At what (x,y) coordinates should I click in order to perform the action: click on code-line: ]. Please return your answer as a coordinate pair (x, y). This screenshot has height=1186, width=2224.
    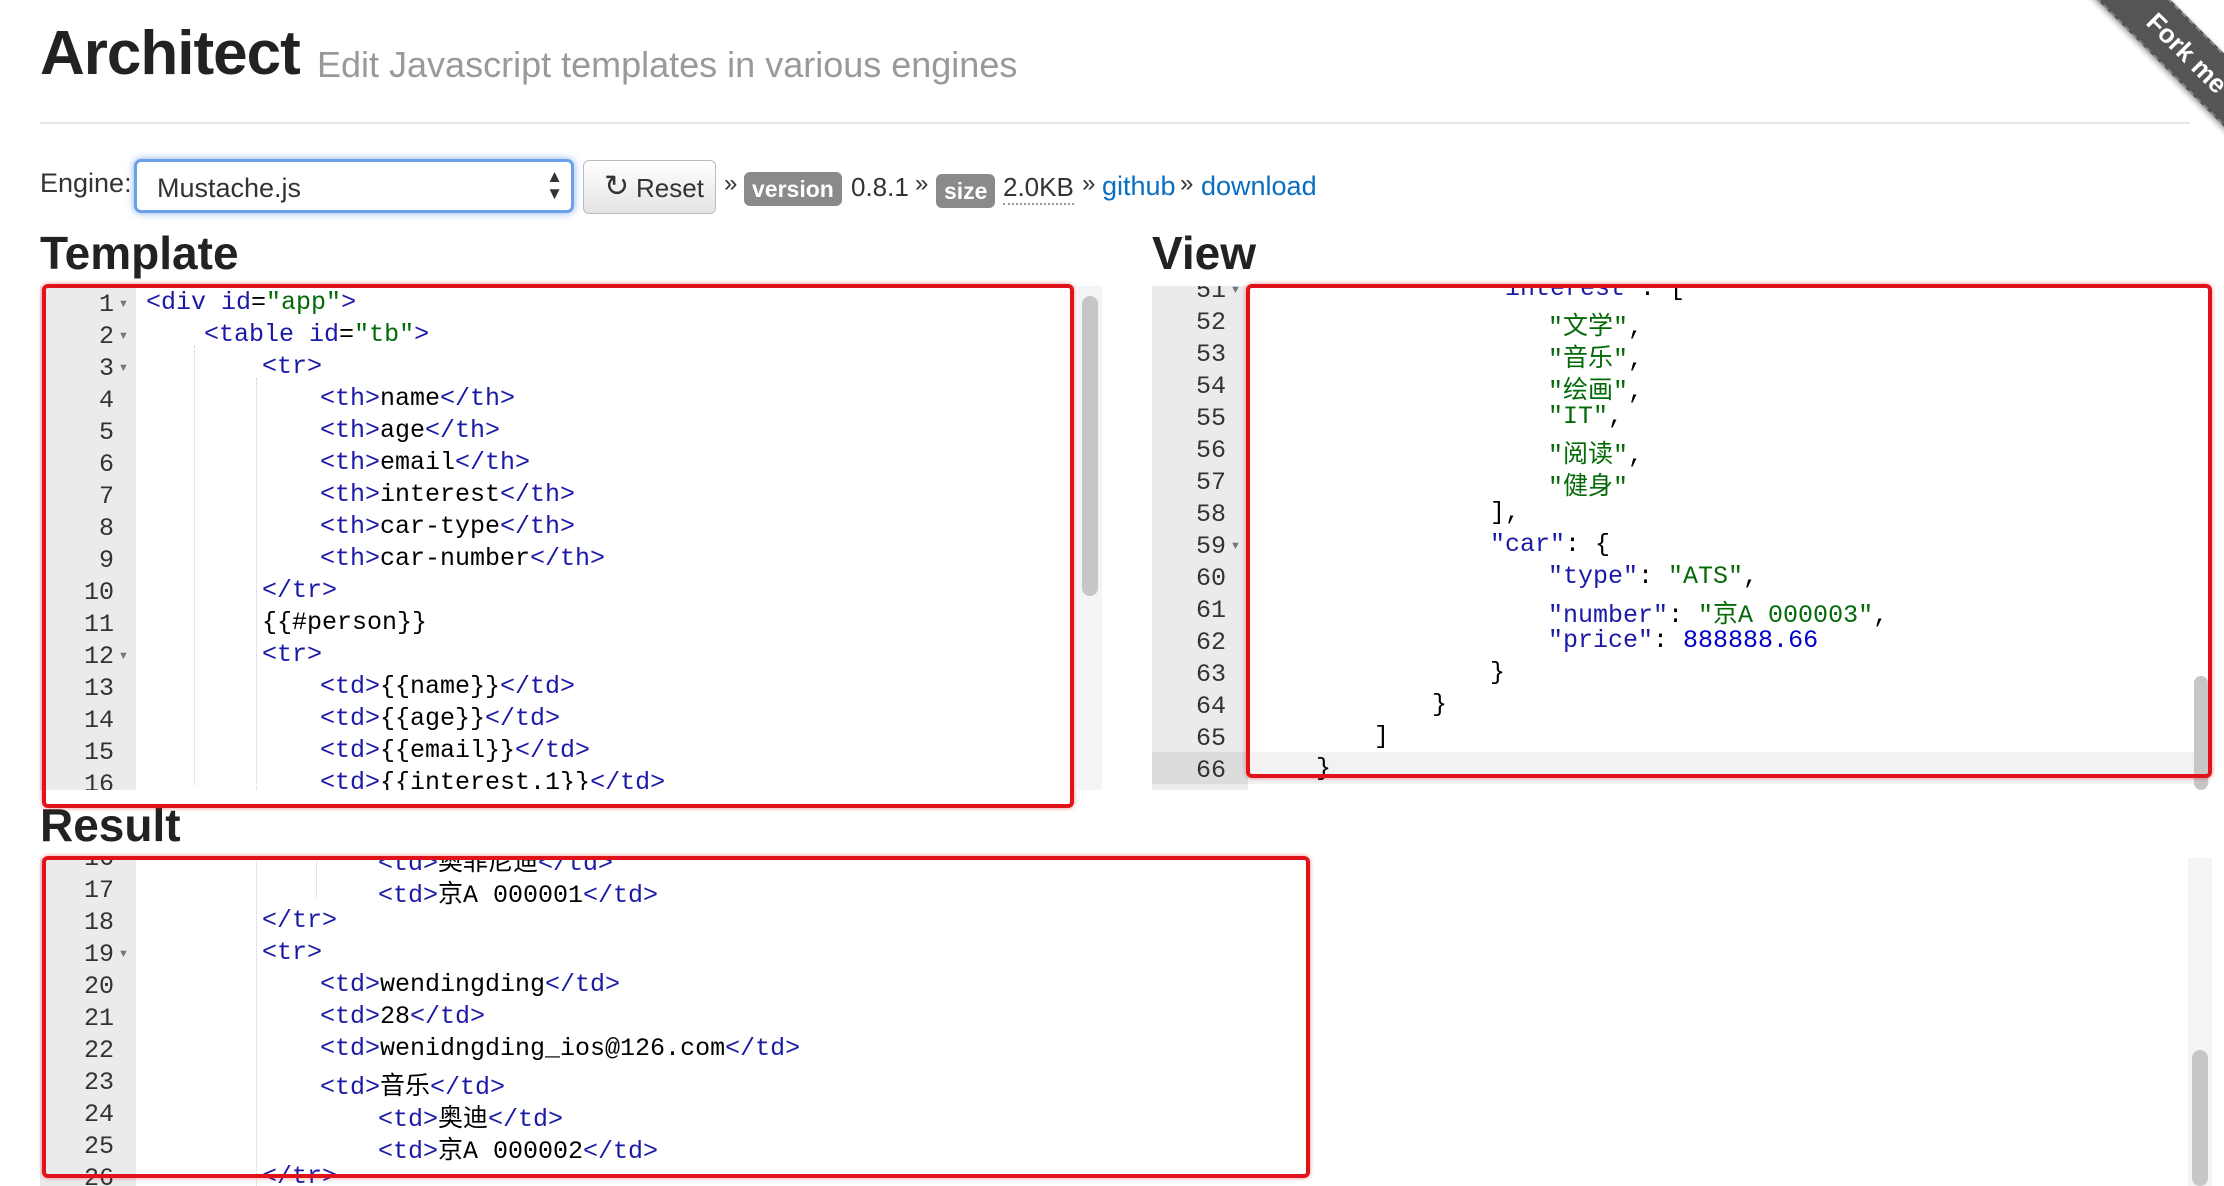
    Looking at the image, I should click on (1381, 736).